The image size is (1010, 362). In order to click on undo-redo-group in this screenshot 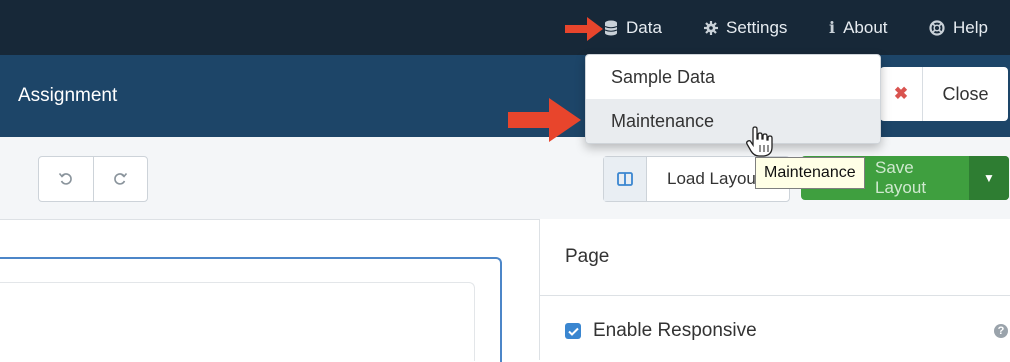, I will do `click(93, 179)`.